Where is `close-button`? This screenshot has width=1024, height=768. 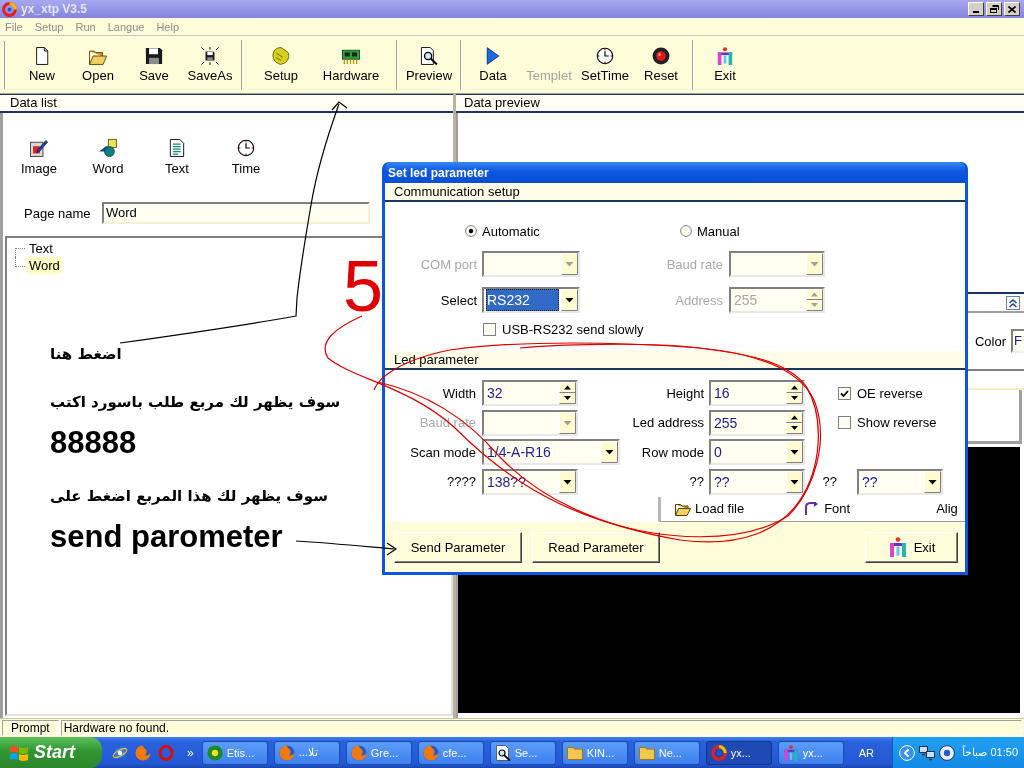 close-button is located at coordinates (1012, 9).